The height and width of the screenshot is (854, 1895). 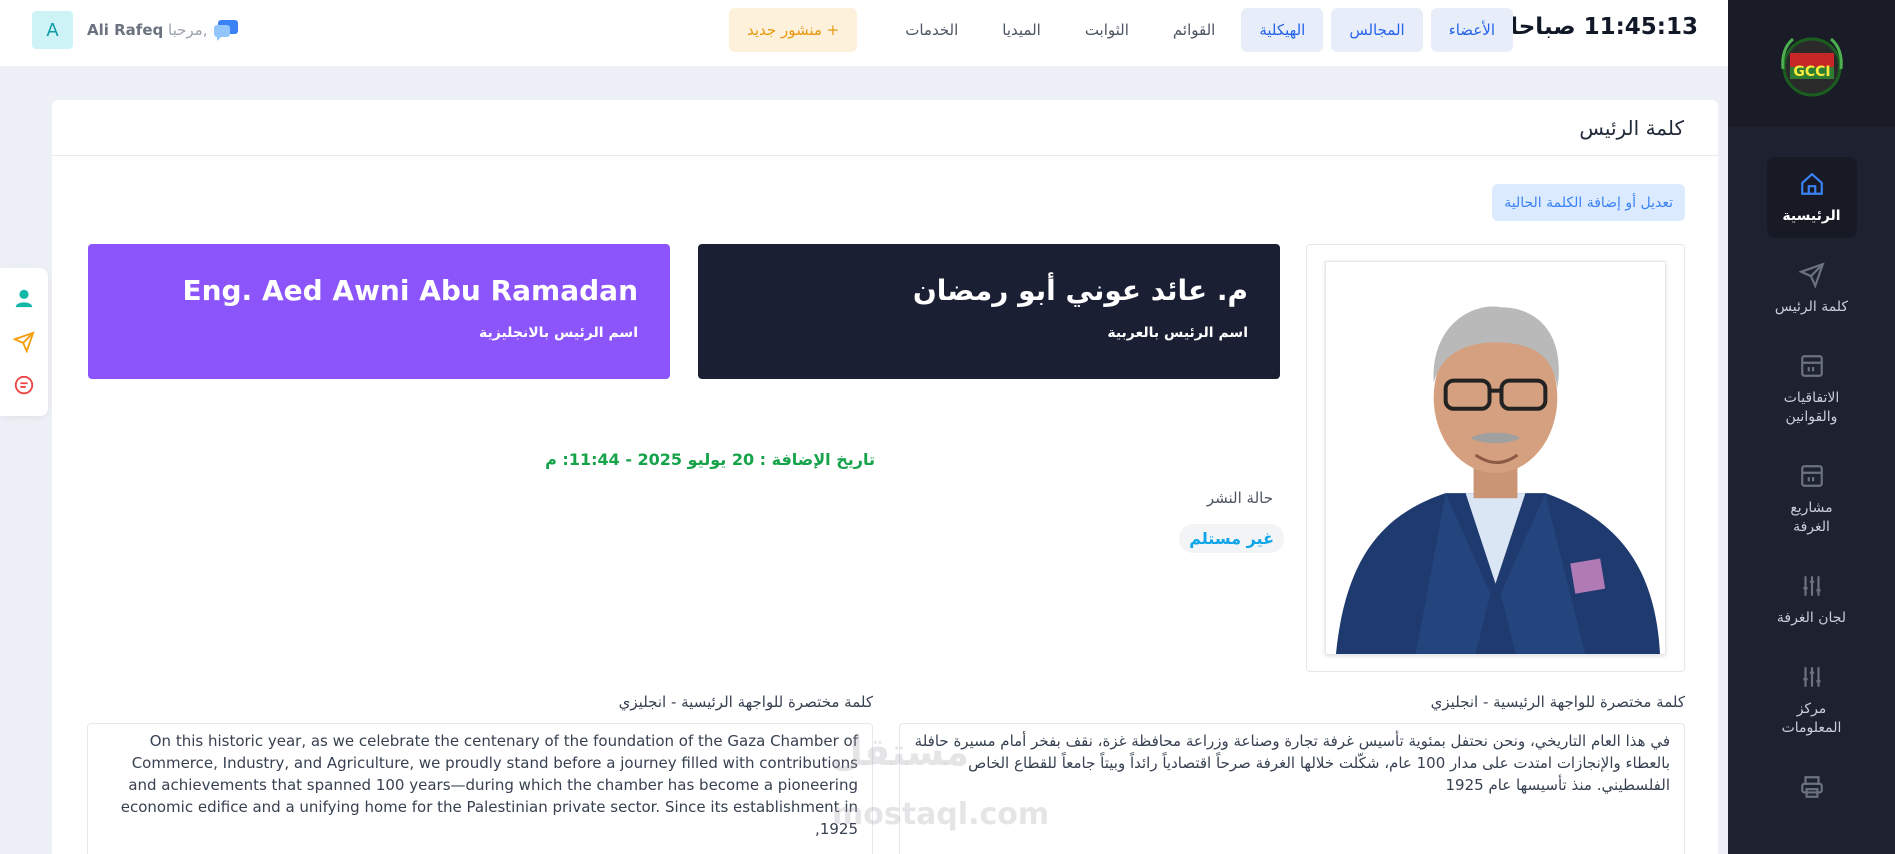 What do you see at coordinates (1812, 700) in the screenshot?
I see `sidebar-item-info-center: مركز المعلومات` at bounding box center [1812, 700].